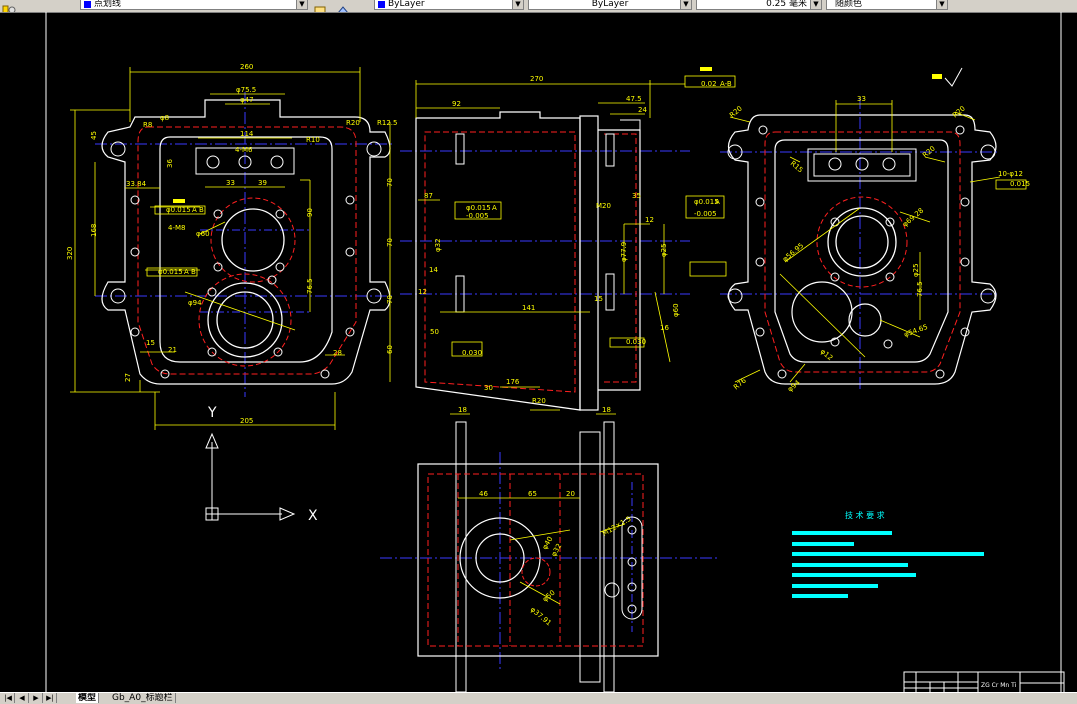 The height and width of the screenshot is (704, 1077). I want to click on flange-plate, so click(589, 263).